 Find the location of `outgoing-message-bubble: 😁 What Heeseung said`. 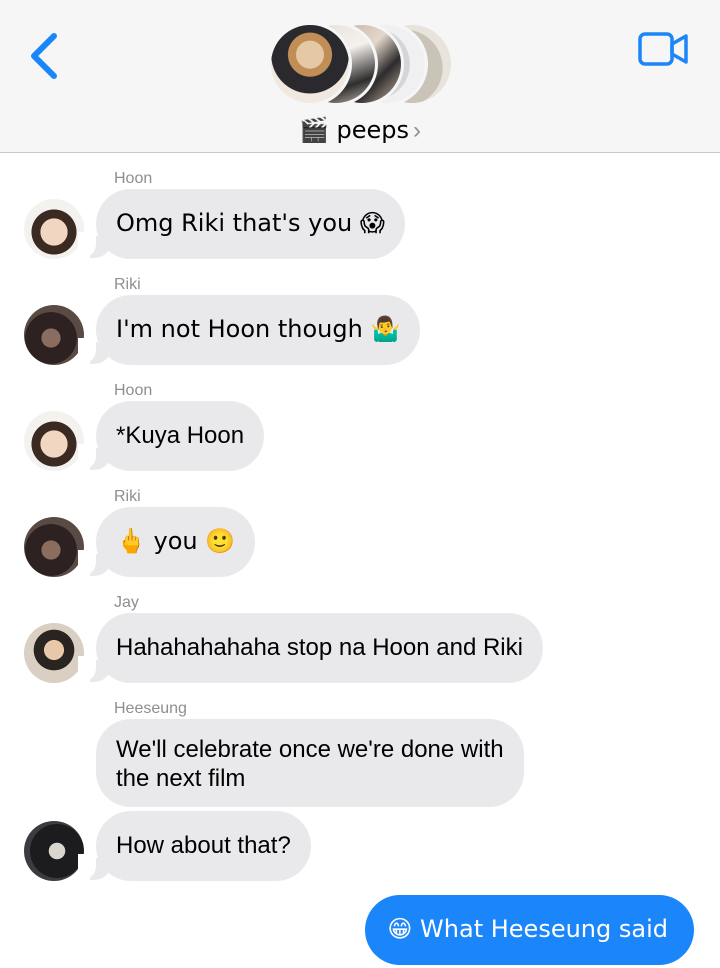

outgoing-message-bubble: 😁 What Heeseung said is located at coordinates (529, 930).